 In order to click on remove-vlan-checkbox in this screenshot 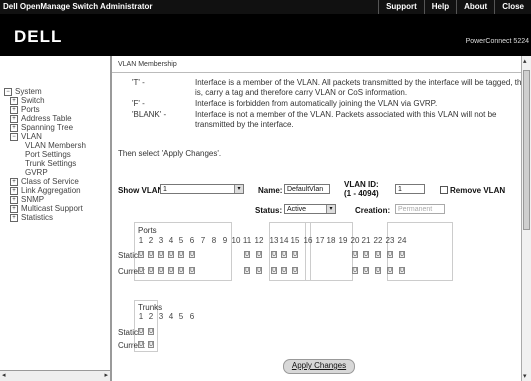, I will do `click(444, 190)`.